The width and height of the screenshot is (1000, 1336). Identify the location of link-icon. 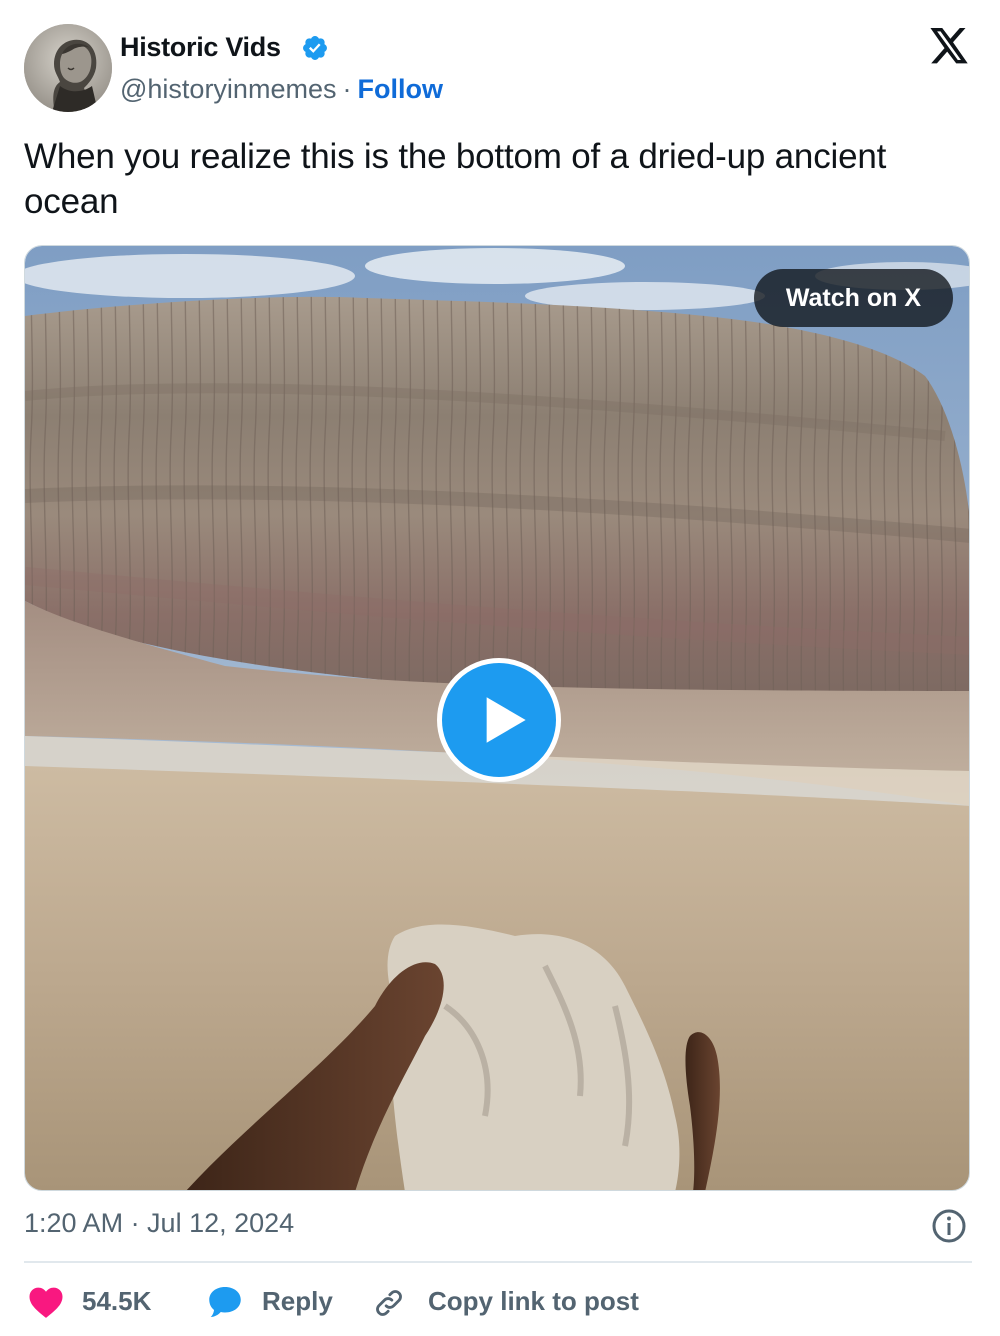
(389, 1303).